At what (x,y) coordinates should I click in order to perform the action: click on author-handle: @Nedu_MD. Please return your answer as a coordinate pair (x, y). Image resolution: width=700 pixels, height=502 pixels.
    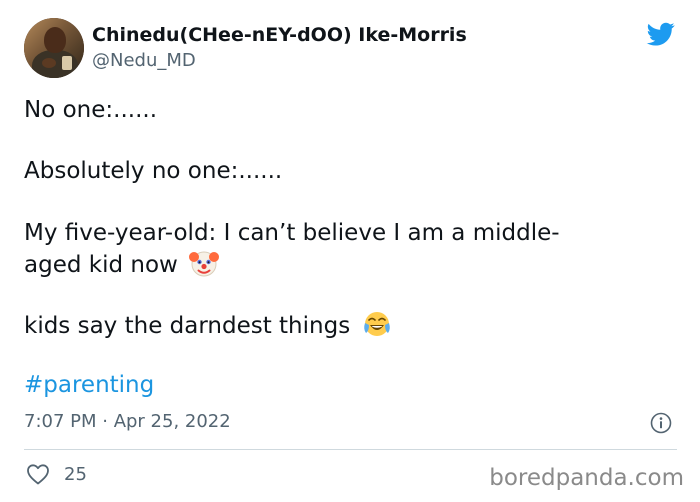
    Looking at the image, I should click on (144, 61).